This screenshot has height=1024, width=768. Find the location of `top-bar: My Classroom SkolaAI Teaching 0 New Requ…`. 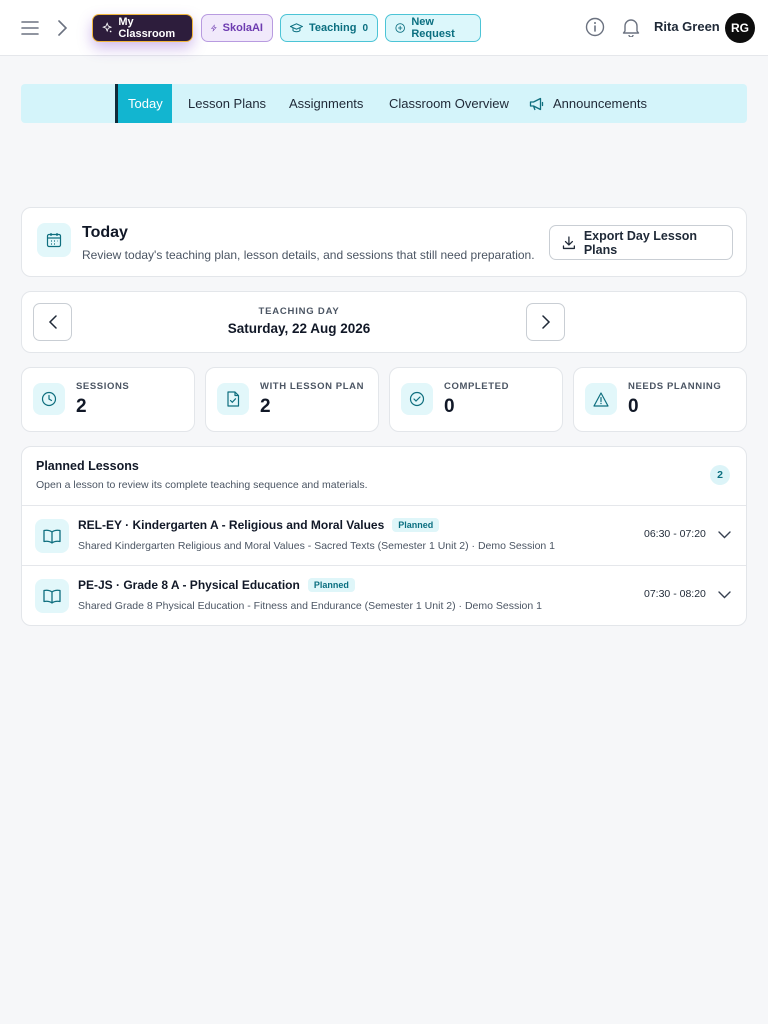

top-bar: My Classroom SkolaAI Teaching 0 New Requ… is located at coordinates (384, 28).